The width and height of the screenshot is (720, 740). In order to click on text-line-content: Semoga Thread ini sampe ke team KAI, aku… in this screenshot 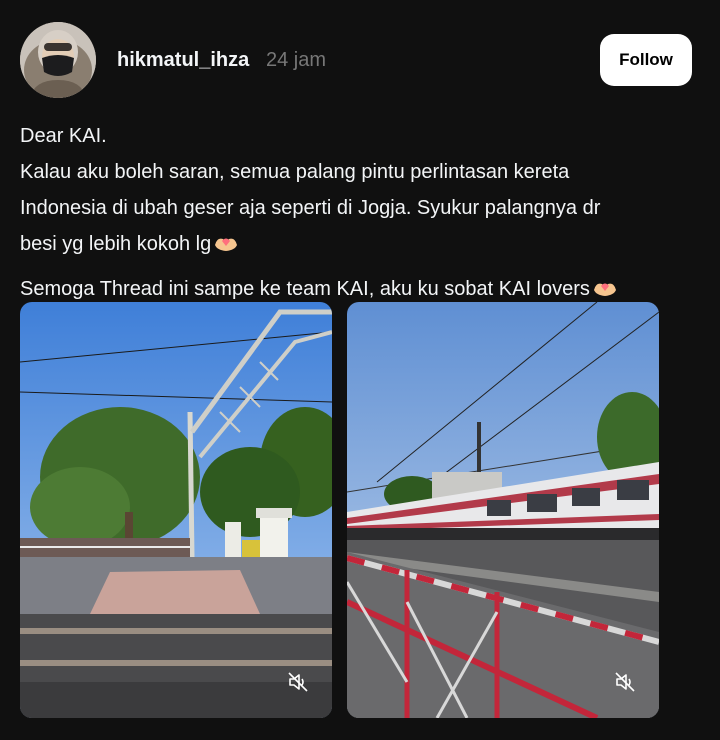, I will do `click(305, 289)`.